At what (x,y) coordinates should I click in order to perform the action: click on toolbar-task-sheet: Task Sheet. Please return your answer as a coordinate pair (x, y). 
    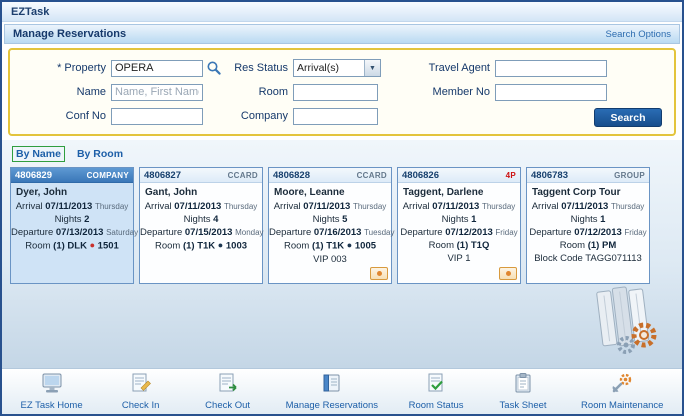
    Looking at the image, I should click on (523, 391).